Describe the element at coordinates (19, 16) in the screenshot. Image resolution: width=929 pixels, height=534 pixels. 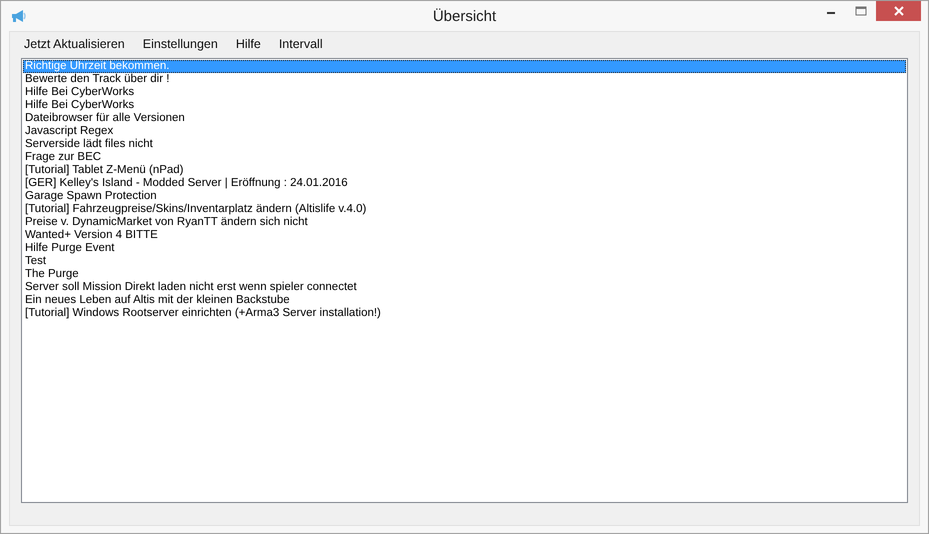
I see `megaphone-icon` at that location.